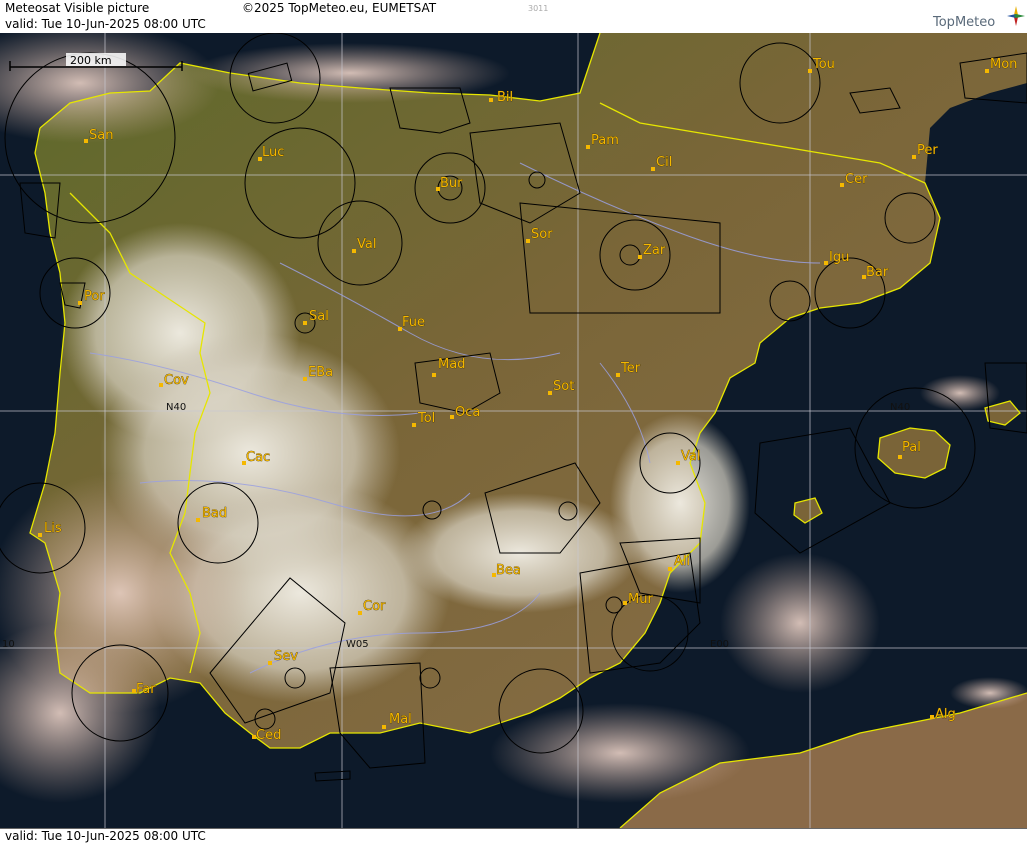  I want to click on city-label-pam: Pam, so click(605, 140).